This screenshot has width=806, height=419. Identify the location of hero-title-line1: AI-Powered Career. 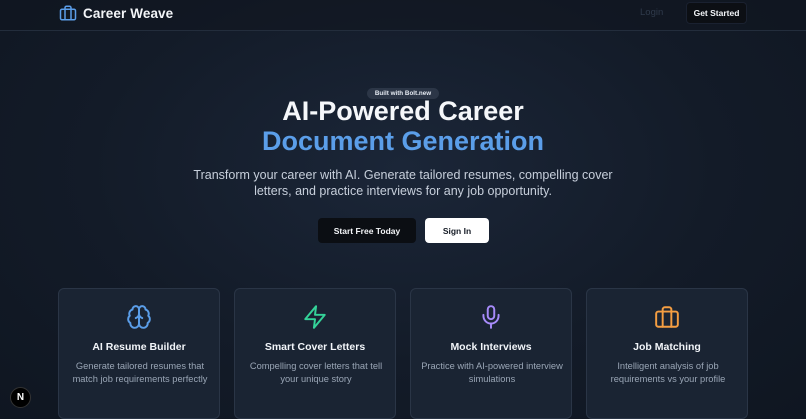
(403, 111).